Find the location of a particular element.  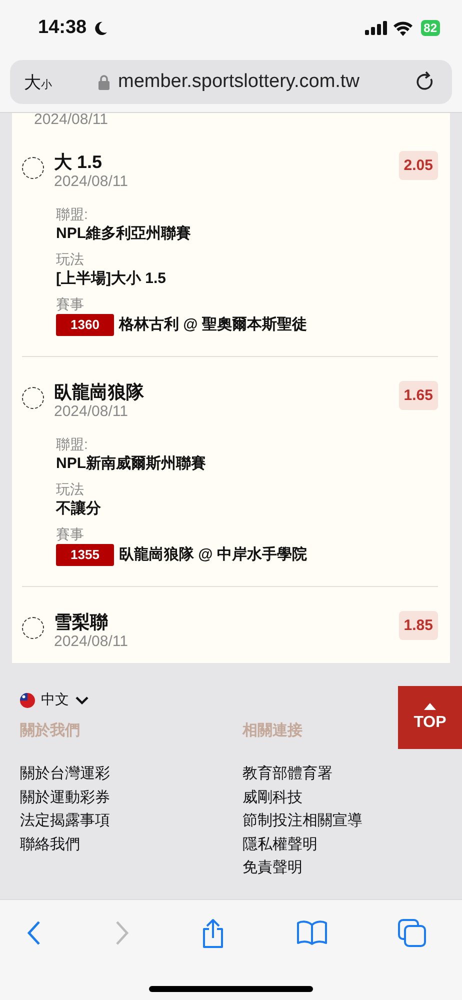

book-icon is located at coordinates (311, 933).